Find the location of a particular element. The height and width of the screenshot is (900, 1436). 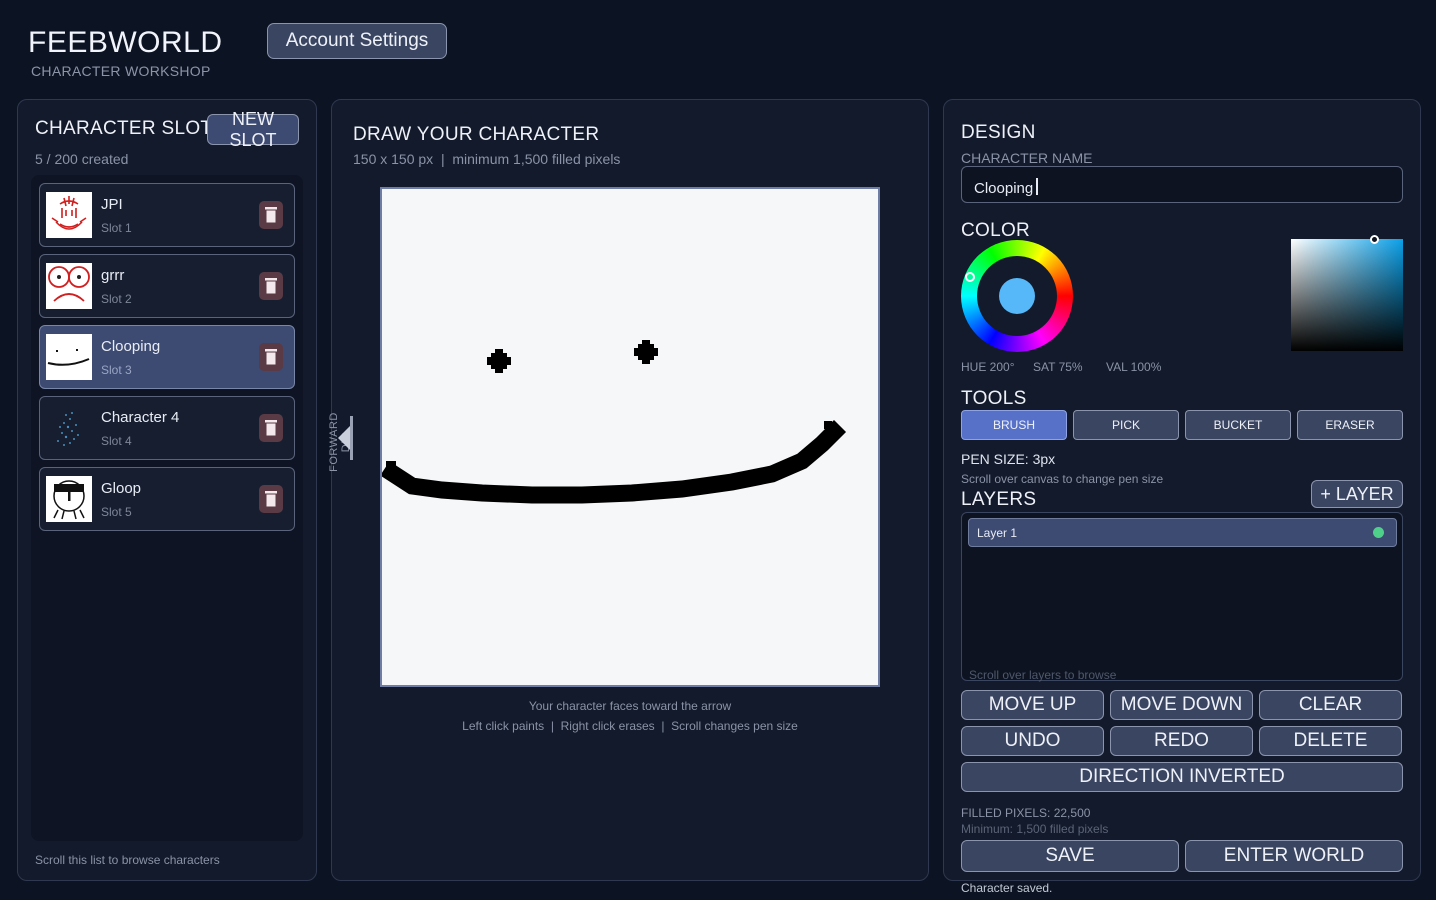

character-name-label: CHARACTER NAME is located at coordinates (1027, 158).